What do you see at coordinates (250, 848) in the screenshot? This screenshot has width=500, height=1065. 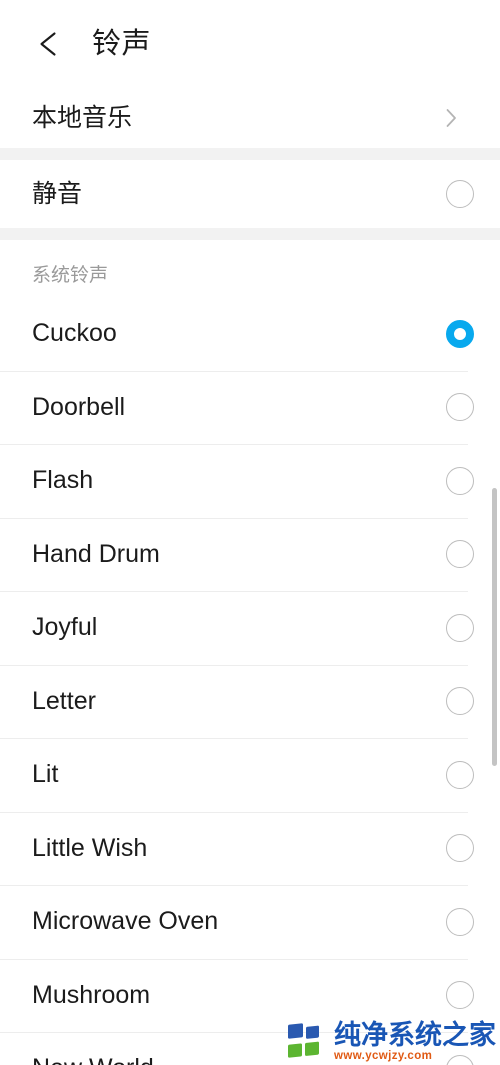 I see `ringtone-row: Little Wish` at bounding box center [250, 848].